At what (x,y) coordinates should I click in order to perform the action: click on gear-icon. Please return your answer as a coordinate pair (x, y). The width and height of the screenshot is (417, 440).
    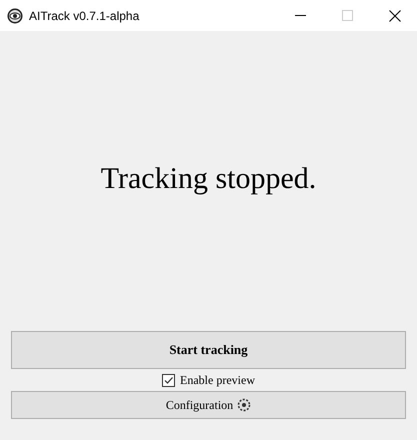
    Looking at the image, I should click on (244, 405).